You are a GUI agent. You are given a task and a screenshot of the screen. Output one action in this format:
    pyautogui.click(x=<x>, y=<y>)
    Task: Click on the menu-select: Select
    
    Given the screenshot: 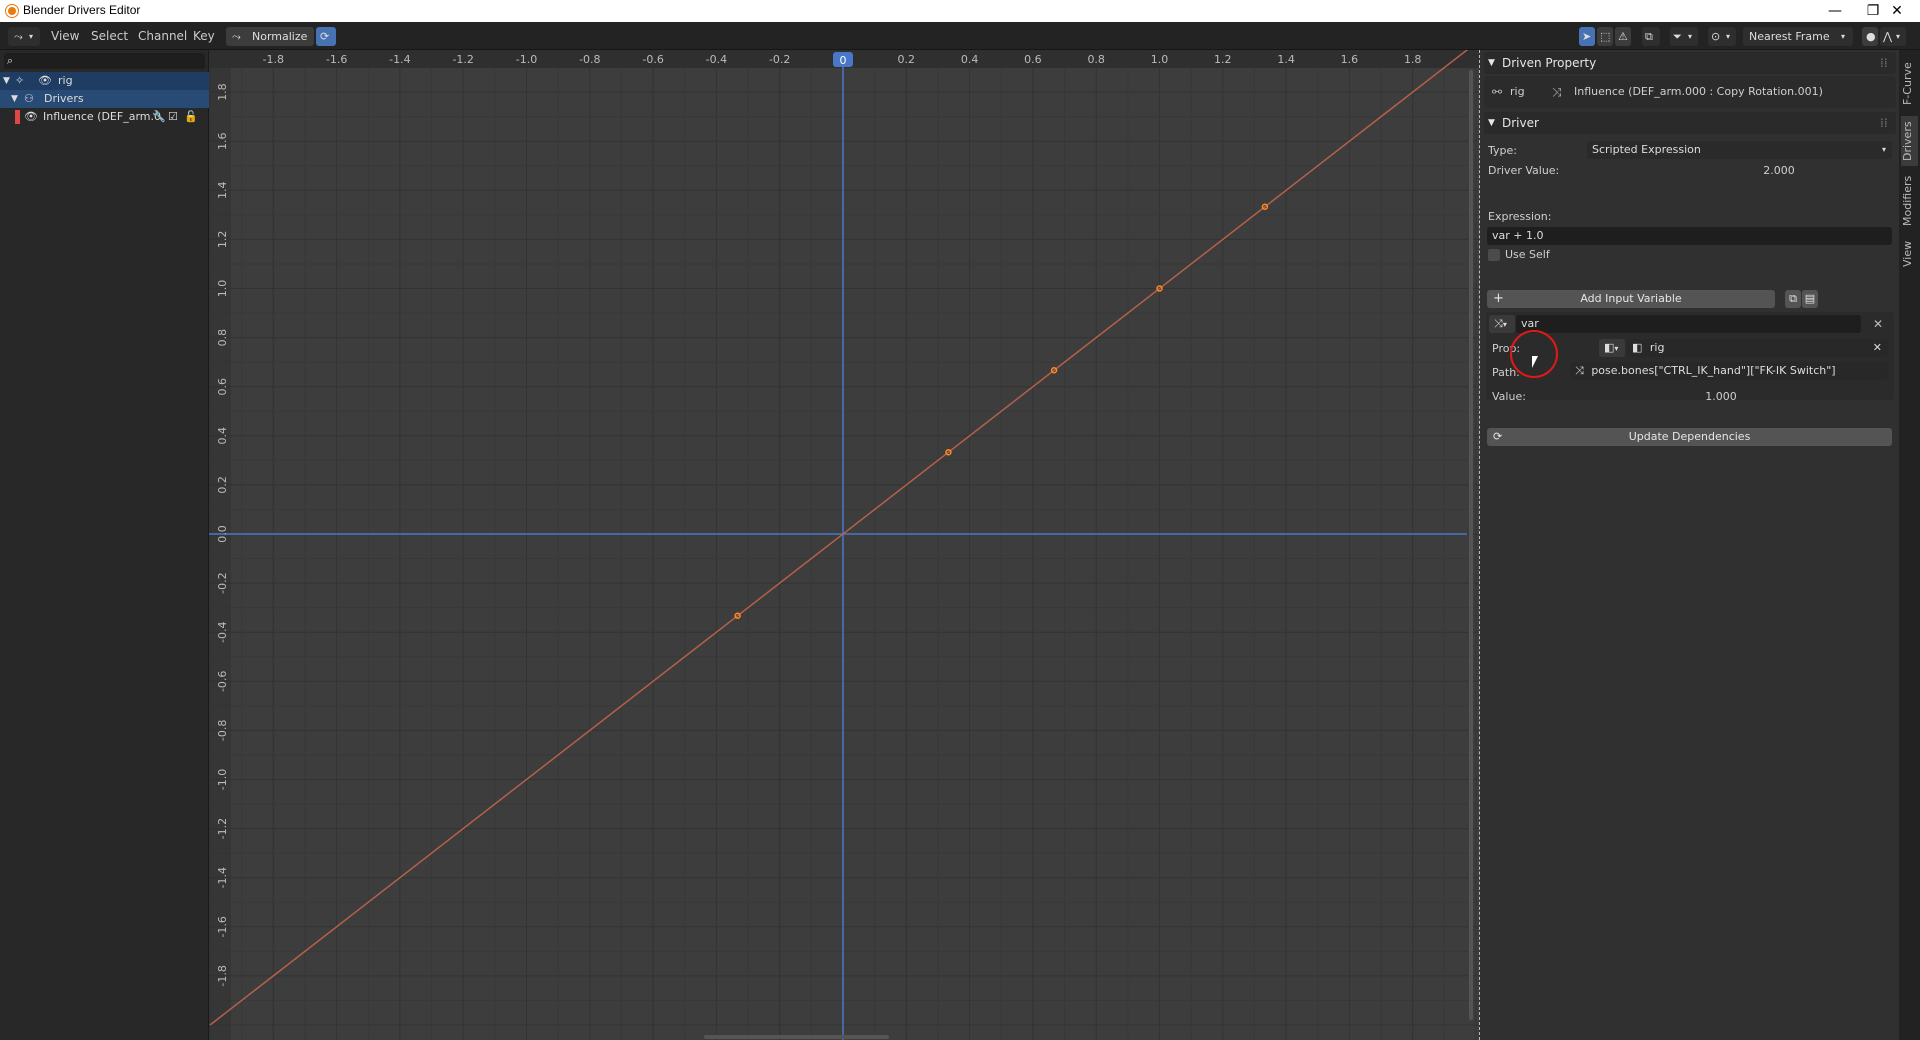 What is the action you would take?
    pyautogui.click(x=109, y=36)
    